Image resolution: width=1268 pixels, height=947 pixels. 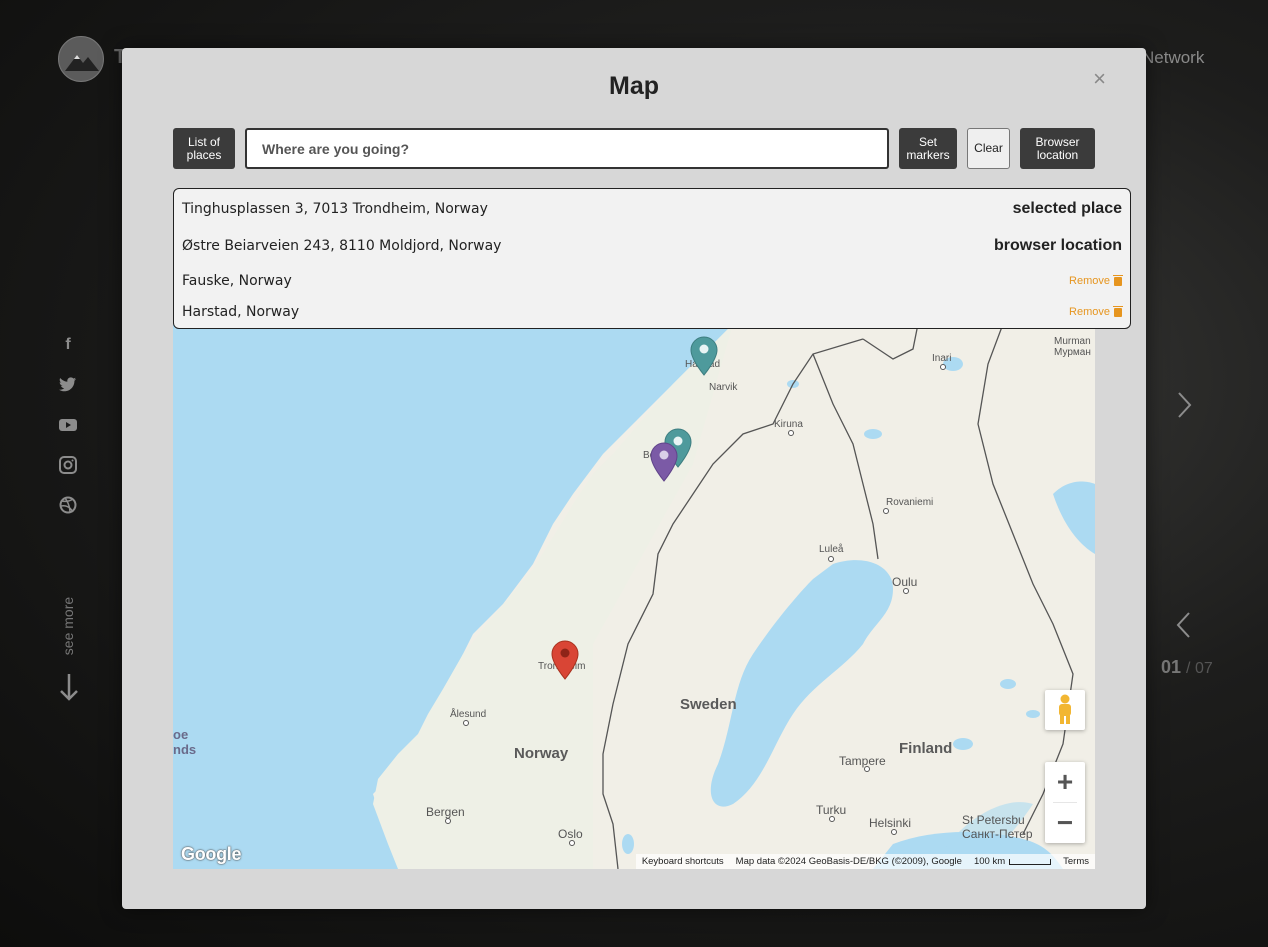 What do you see at coordinates (204, 148) in the screenshot?
I see `list-of-places-button: List of places` at bounding box center [204, 148].